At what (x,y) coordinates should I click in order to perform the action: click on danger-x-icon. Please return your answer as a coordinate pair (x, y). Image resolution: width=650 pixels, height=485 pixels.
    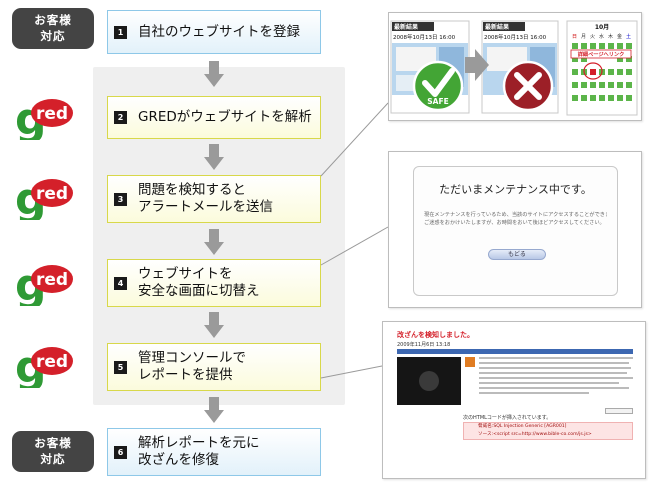
    Looking at the image, I should click on (528, 86).